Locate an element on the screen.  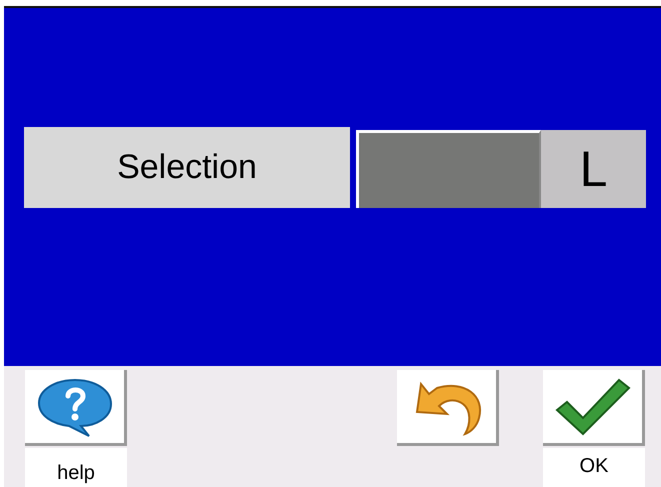
selection-label: Selection is located at coordinates (187, 167).